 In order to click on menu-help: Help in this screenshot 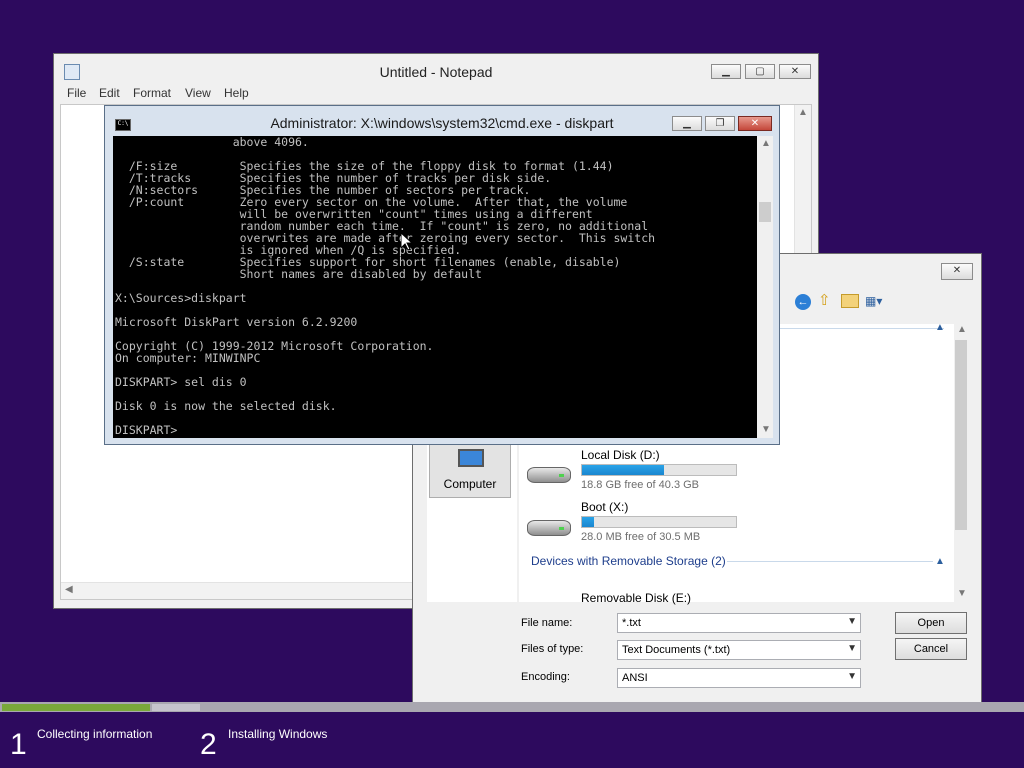, I will do `click(236, 93)`.